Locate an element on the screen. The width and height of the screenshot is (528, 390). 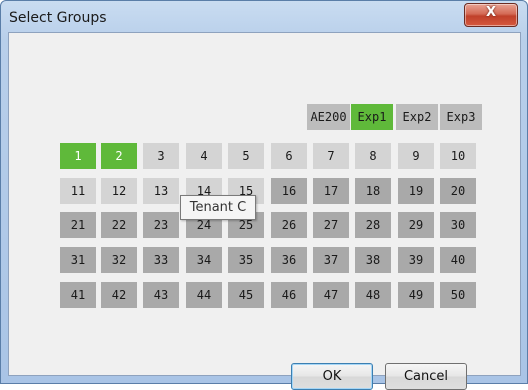
close-button: X is located at coordinates (491, 15).